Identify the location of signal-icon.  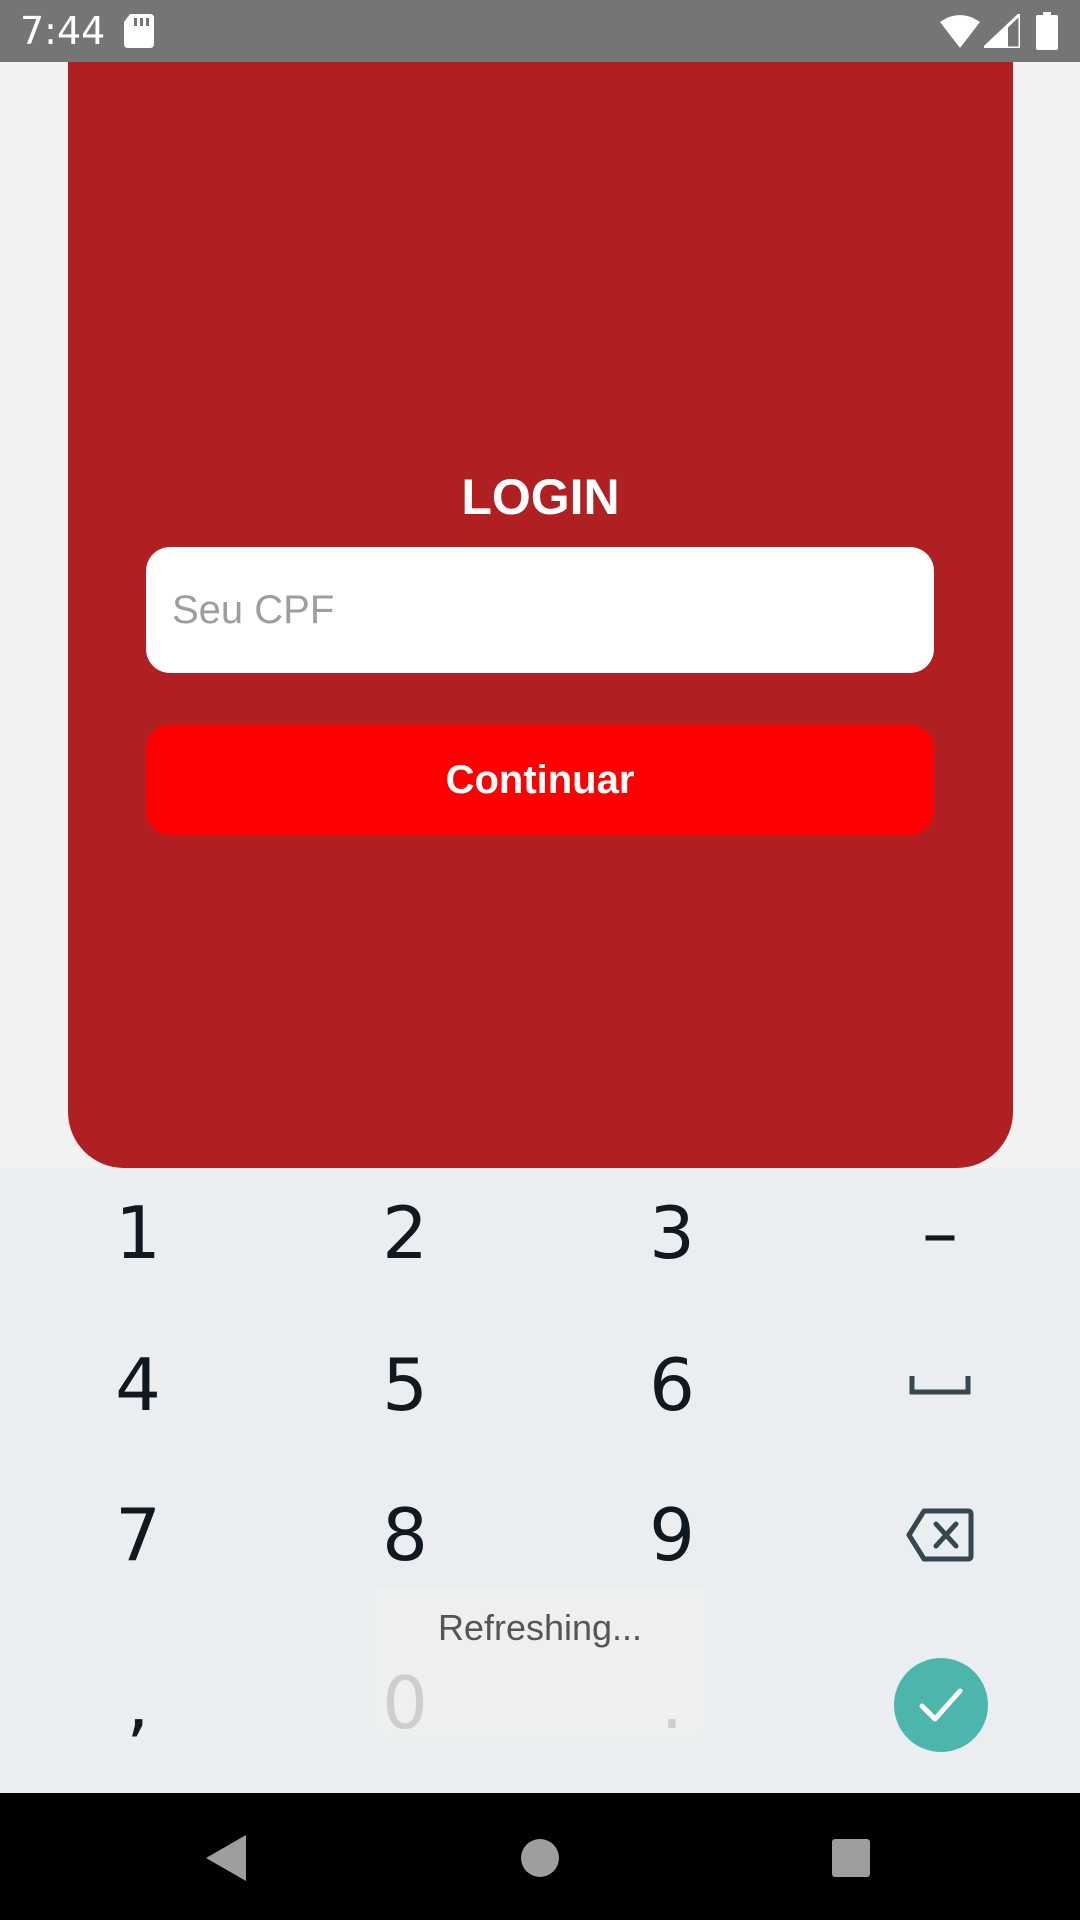
(1002, 31).